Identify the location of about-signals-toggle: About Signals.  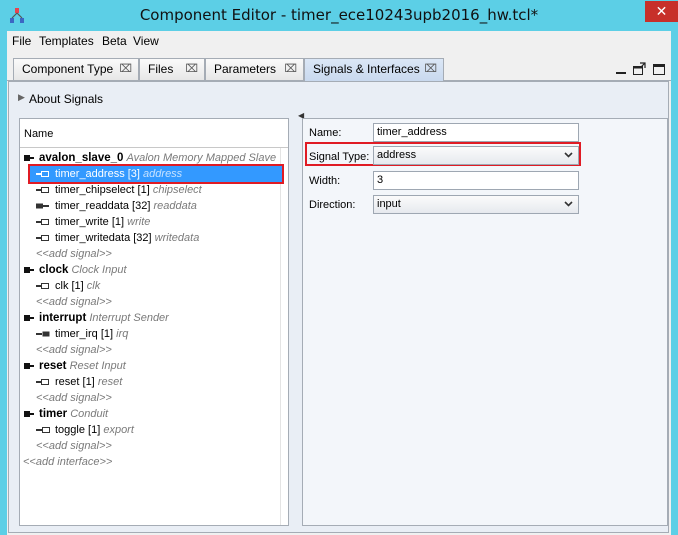
(66, 99).